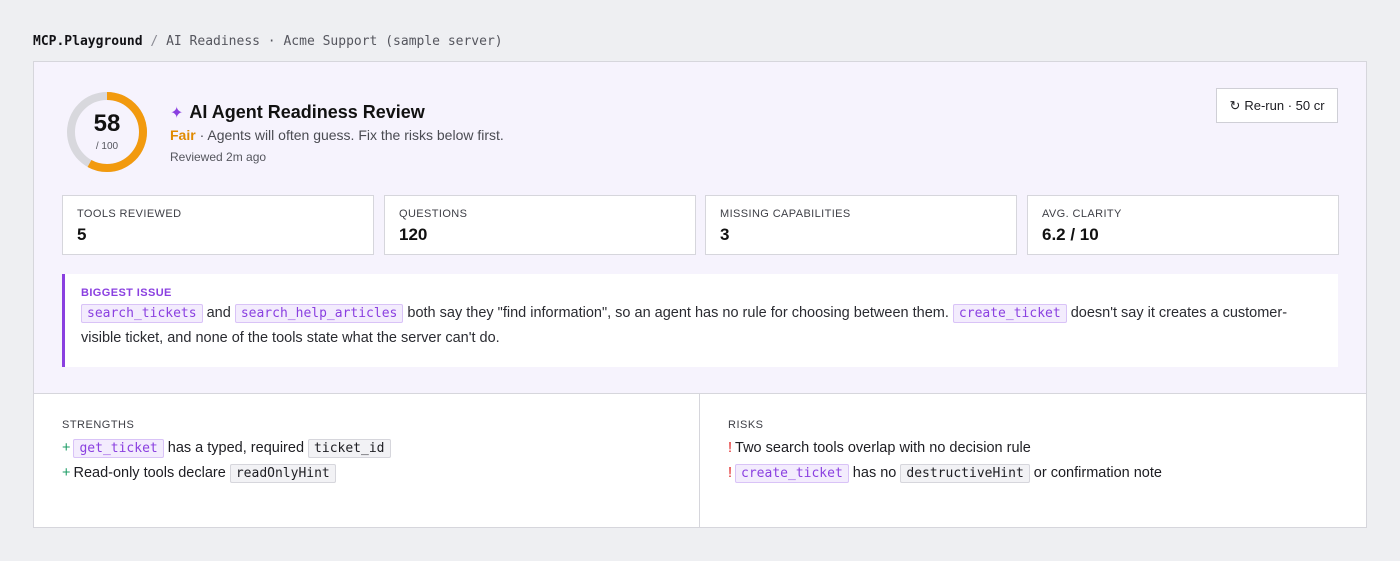  I want to click on stat-label: TOOLS REVIEWED, so click(129, 214).